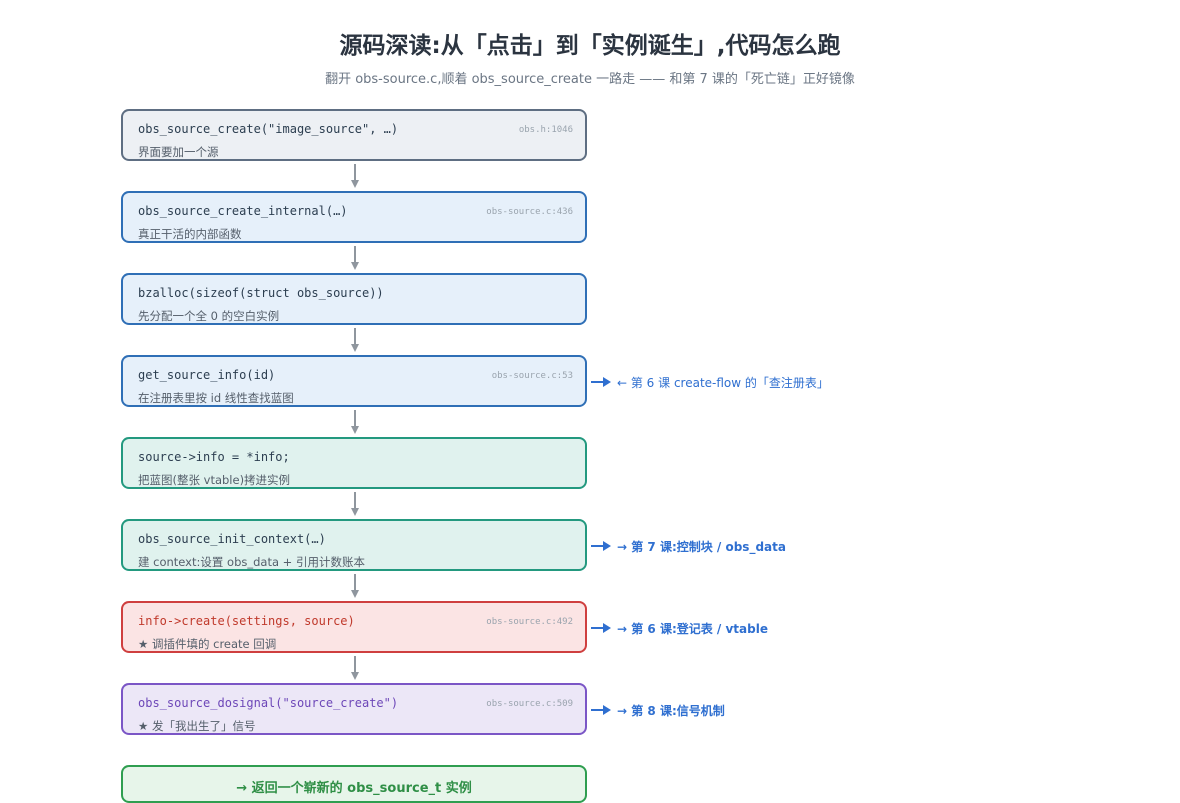 This screenshot has width=1180, height=803. What do you see at coordinates (197, 726) in the screenshot?
I see `step-description: ★ 发「我出生了」信号` at bounding box center [197, 726].